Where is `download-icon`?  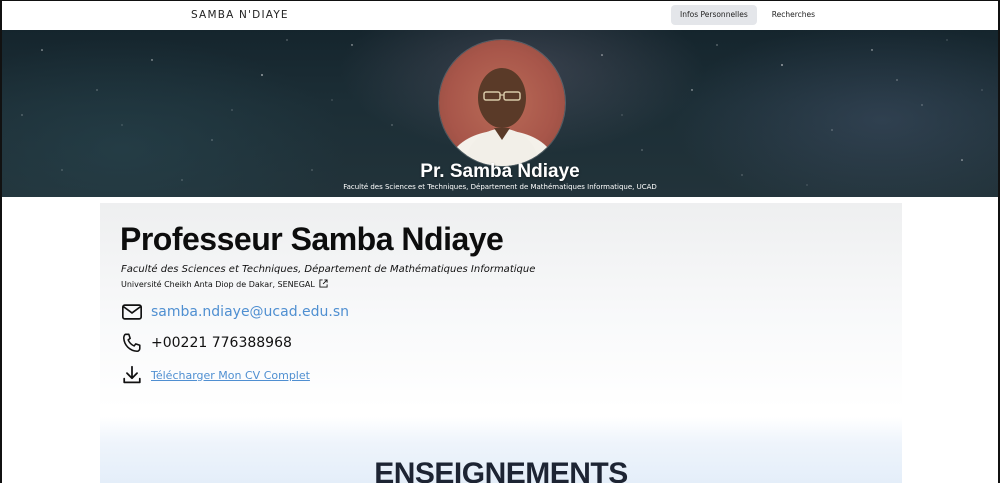
download-icon is located at coordinates (132, 374).